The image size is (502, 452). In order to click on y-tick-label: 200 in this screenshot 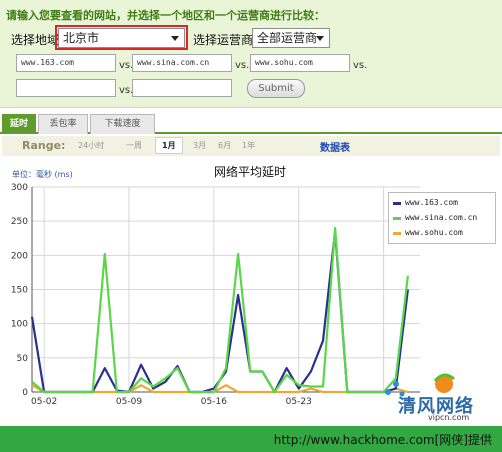, I will do `click(19, 256)`.